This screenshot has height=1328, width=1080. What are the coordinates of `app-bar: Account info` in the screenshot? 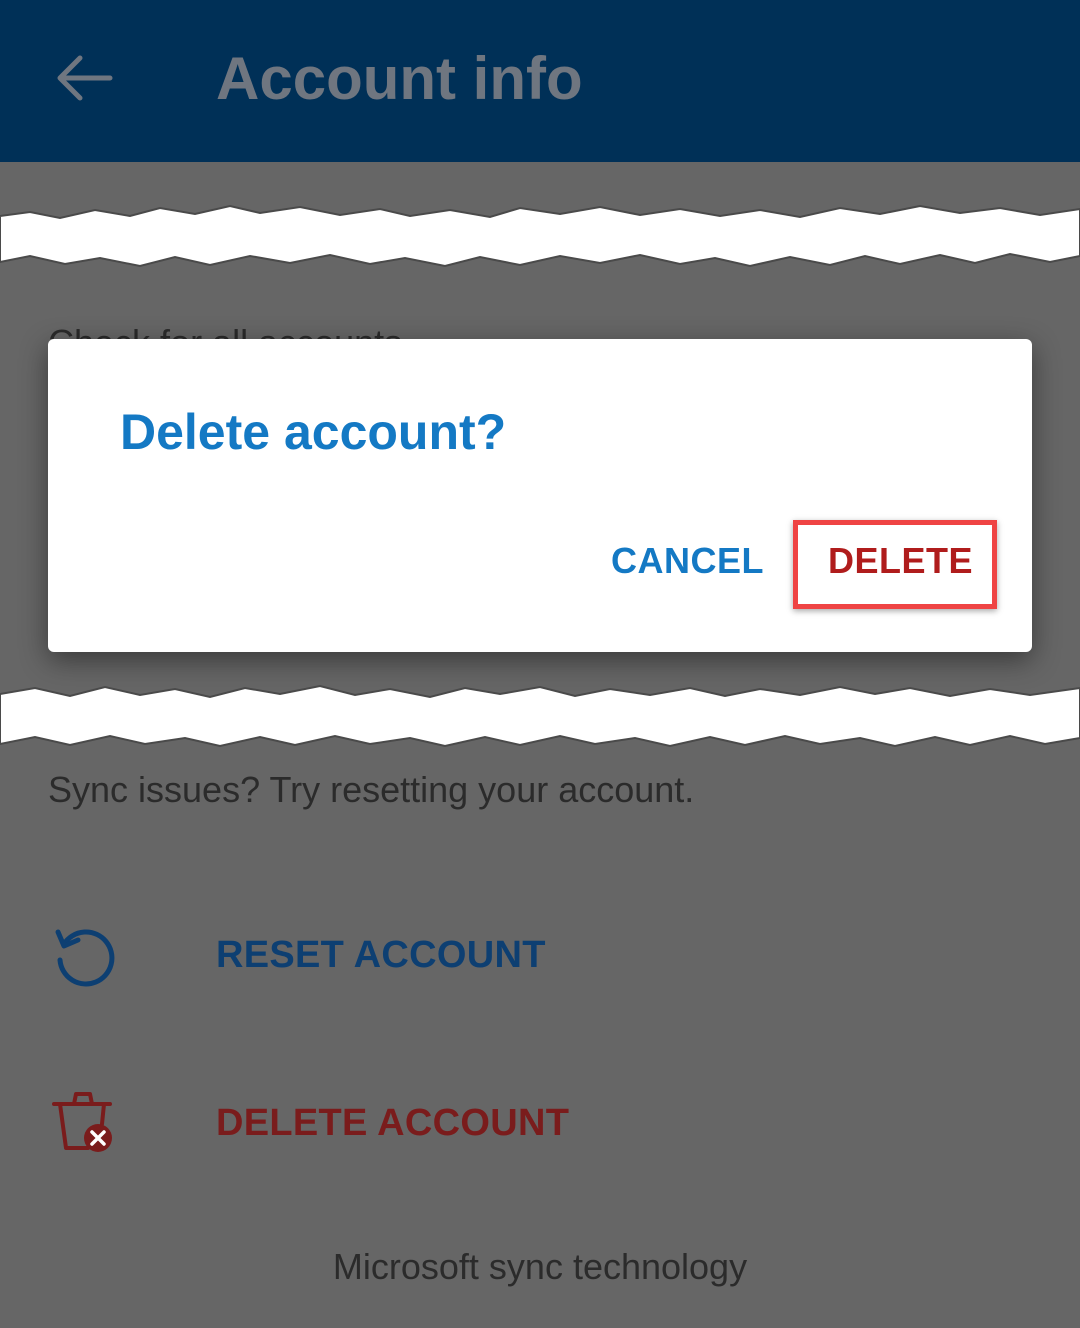 It's located at (540, 81).